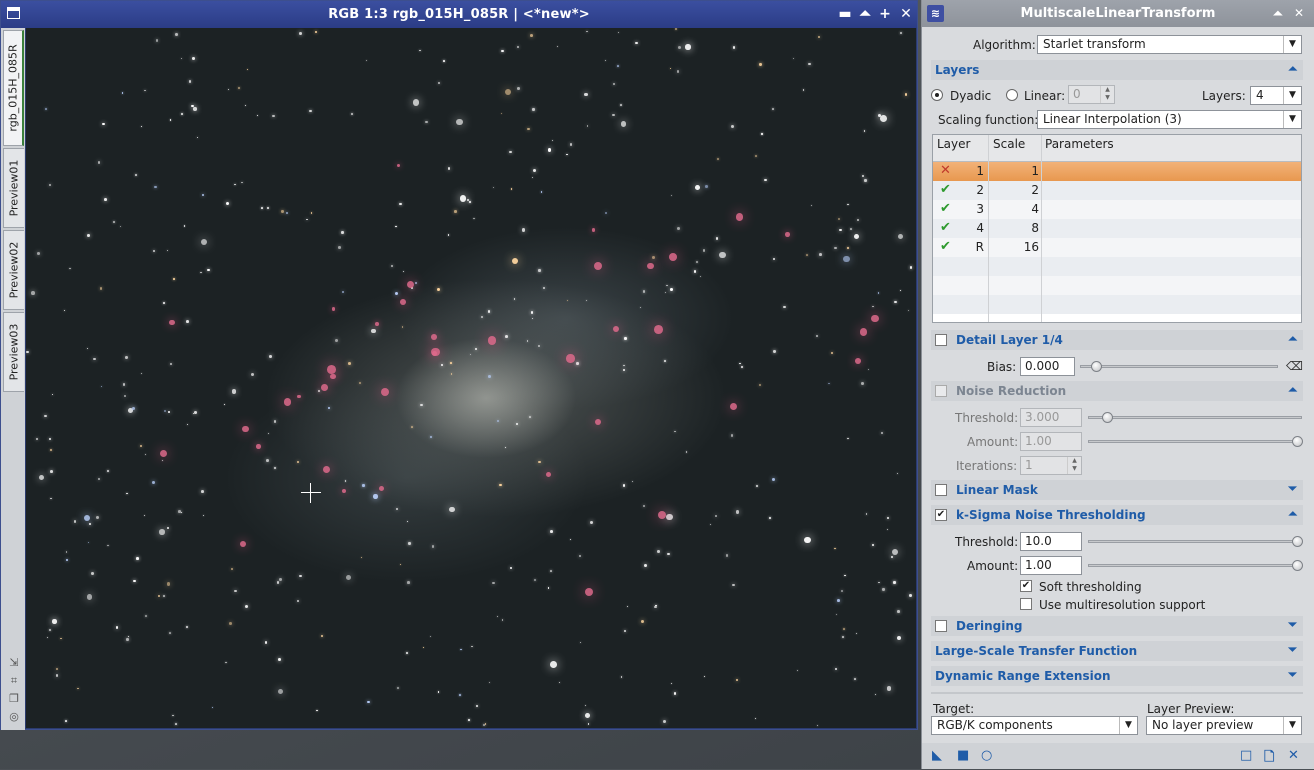 The image size is (1314, 770). I want to click on preview-icon: □, so click(1246, 755).